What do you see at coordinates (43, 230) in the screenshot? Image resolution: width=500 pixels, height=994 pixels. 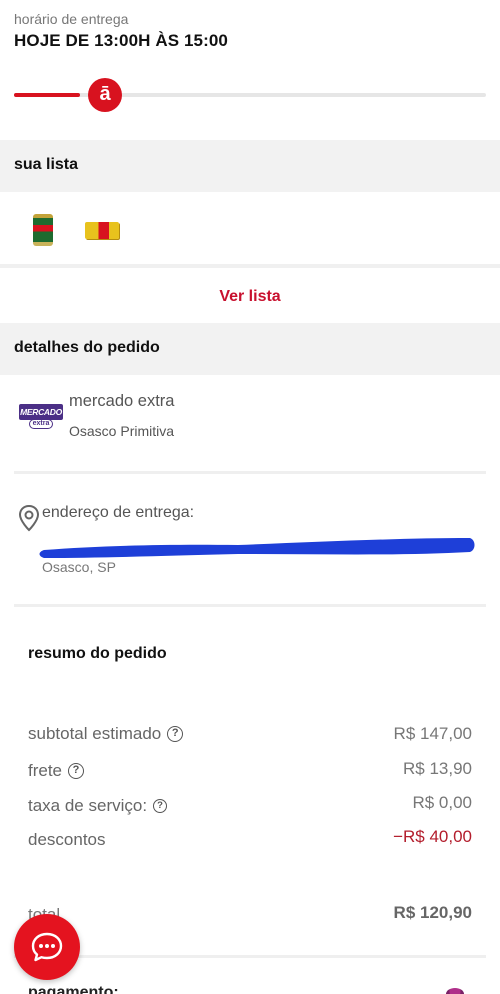 I see `beer-can-icon` at bounding box center [43, 230].